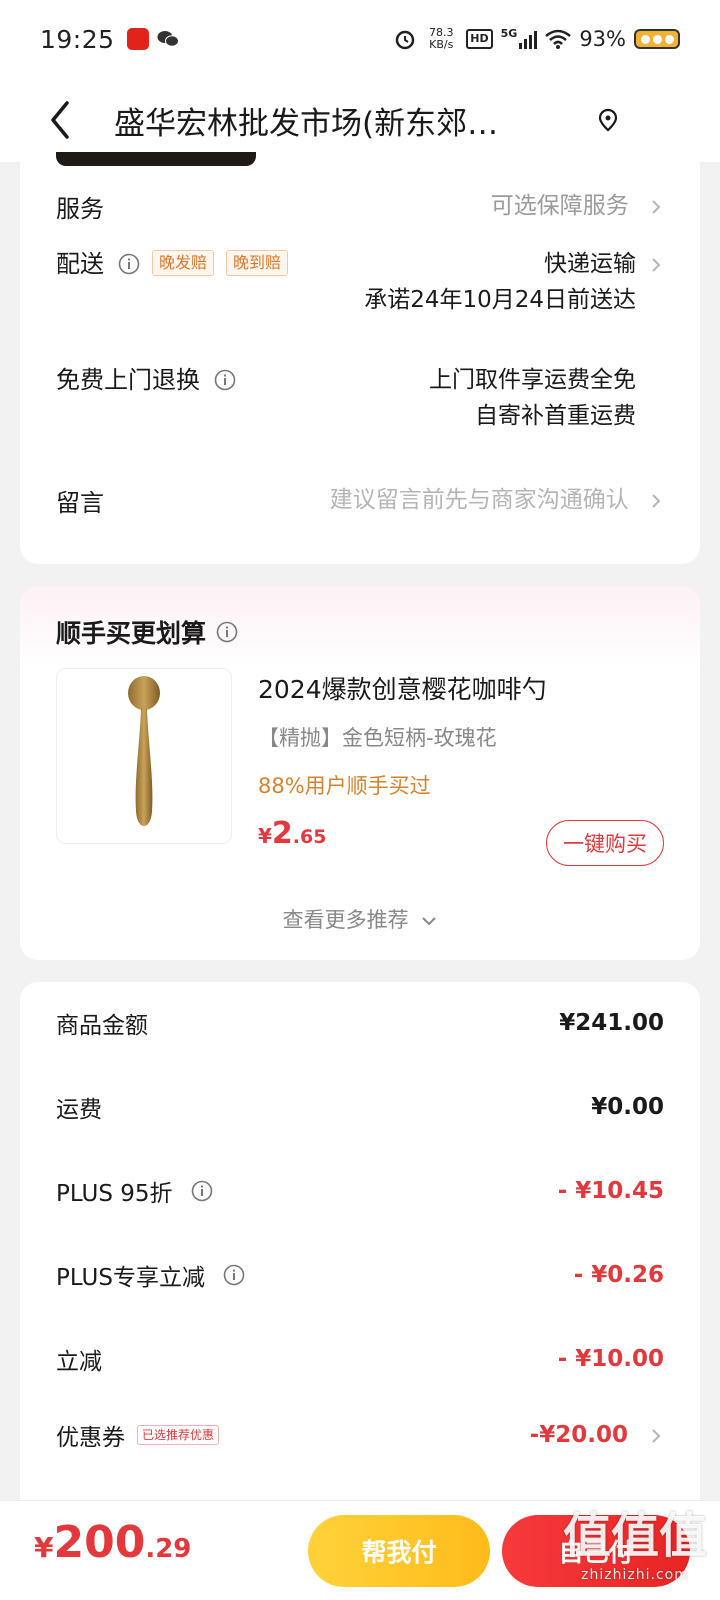 The height and width of the screenshot is (1600, 720). I want to click on status-bar: 19:25 78.3 KB/s HD 5G 93%, so click(360, 39).